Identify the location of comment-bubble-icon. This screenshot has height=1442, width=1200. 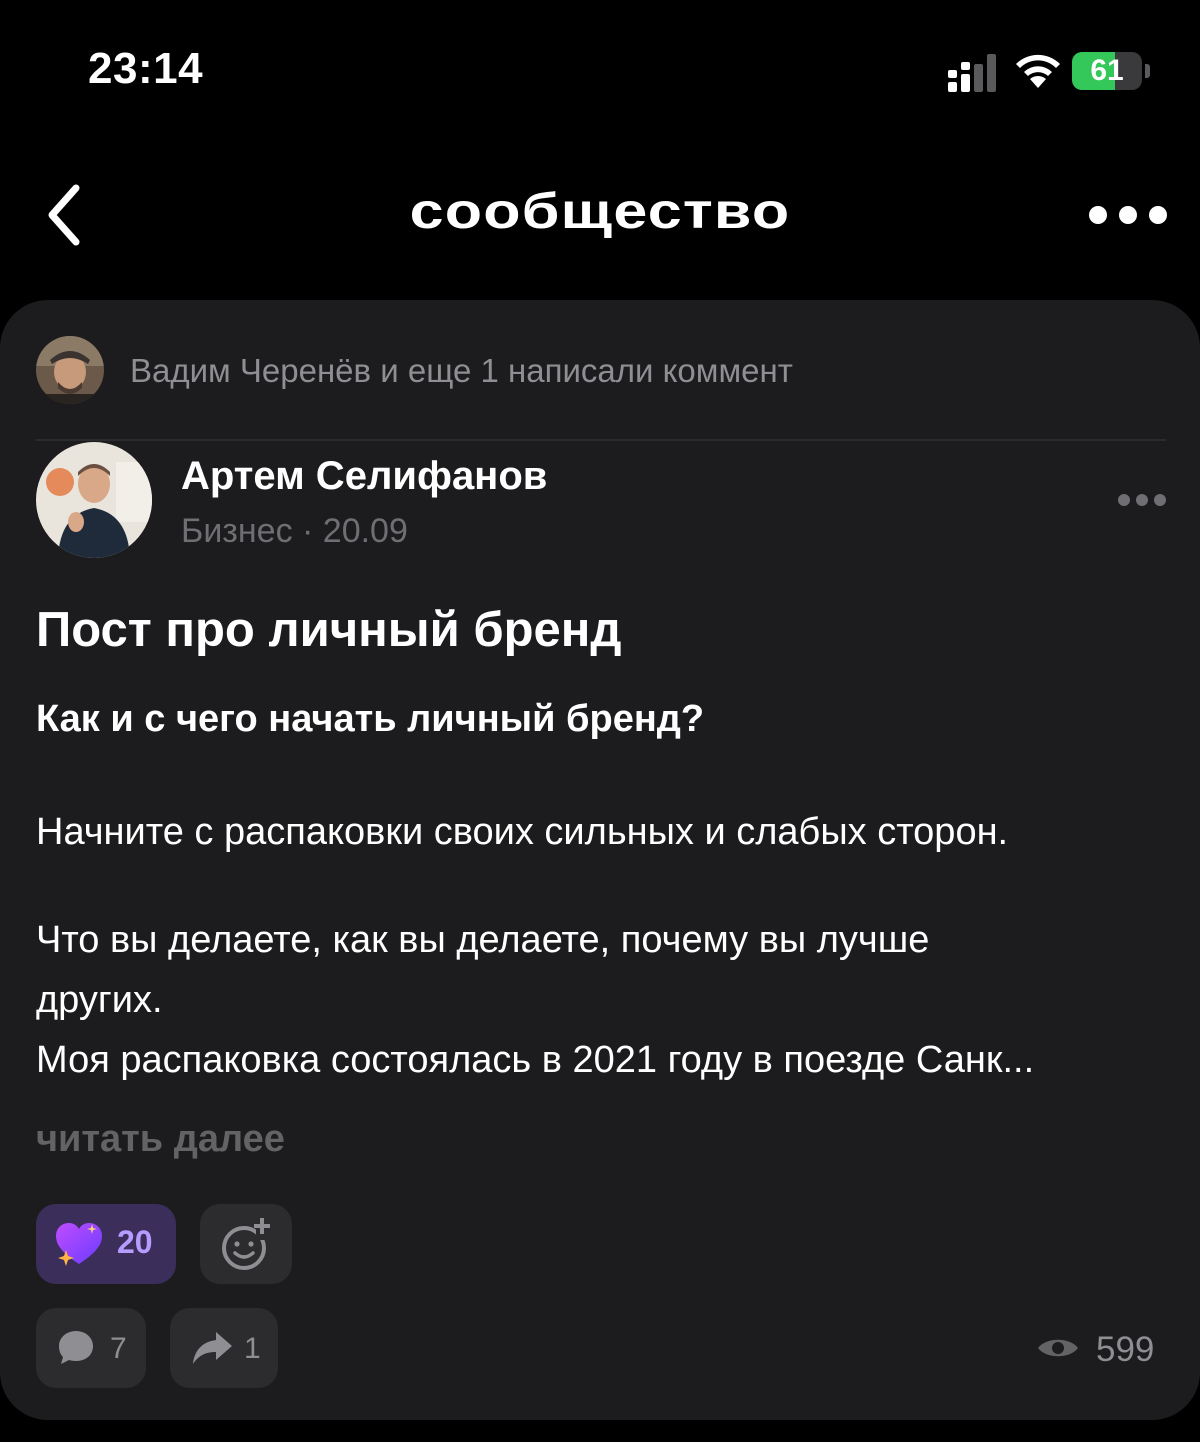
(76, 1347).